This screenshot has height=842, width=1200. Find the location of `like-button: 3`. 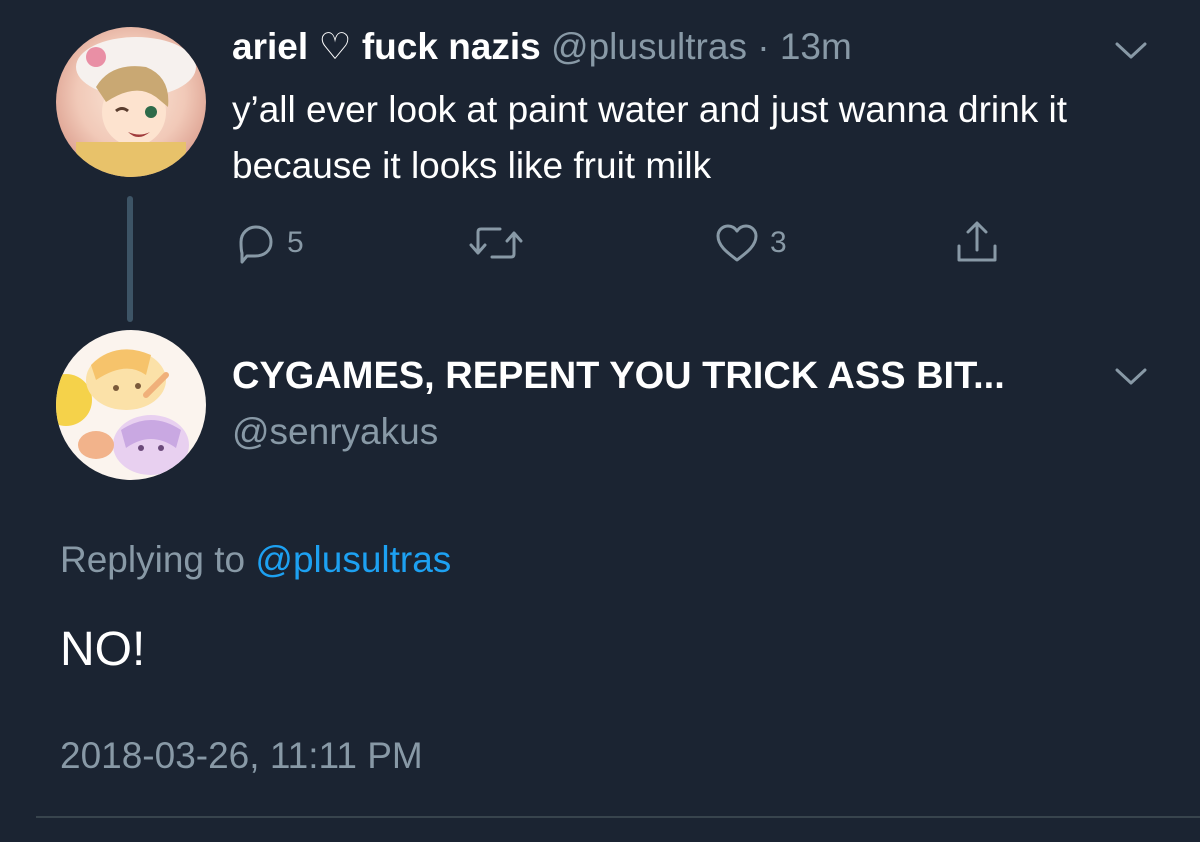

like-button: 3 is located at coordinates (750, 243).